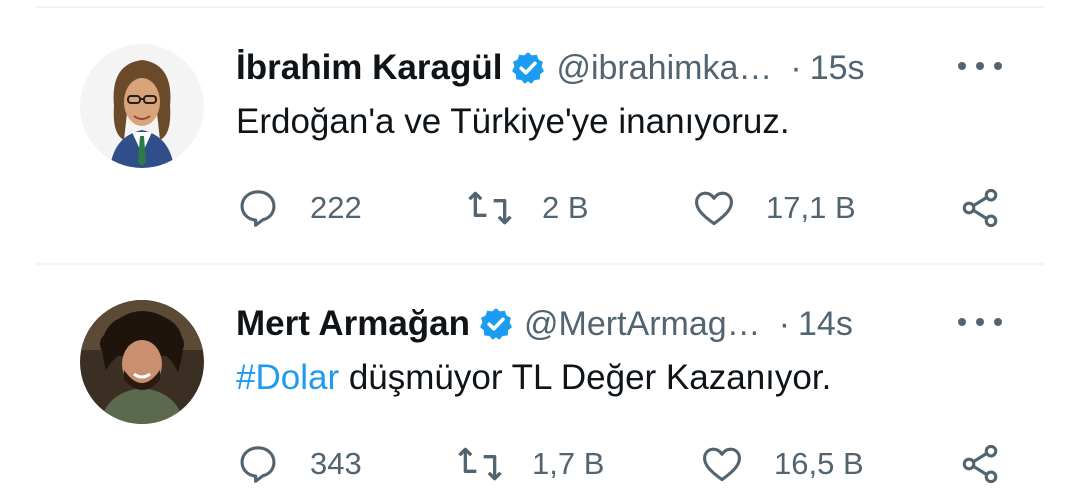 Image resolution: width=1080 pixels, height=496 pixels. What do you see at coordinates (585, 377) in the screenshot?
I see `tweet-body: düşmüyor TL Değer Kazanıyor.` at bounding box center [585, 377].